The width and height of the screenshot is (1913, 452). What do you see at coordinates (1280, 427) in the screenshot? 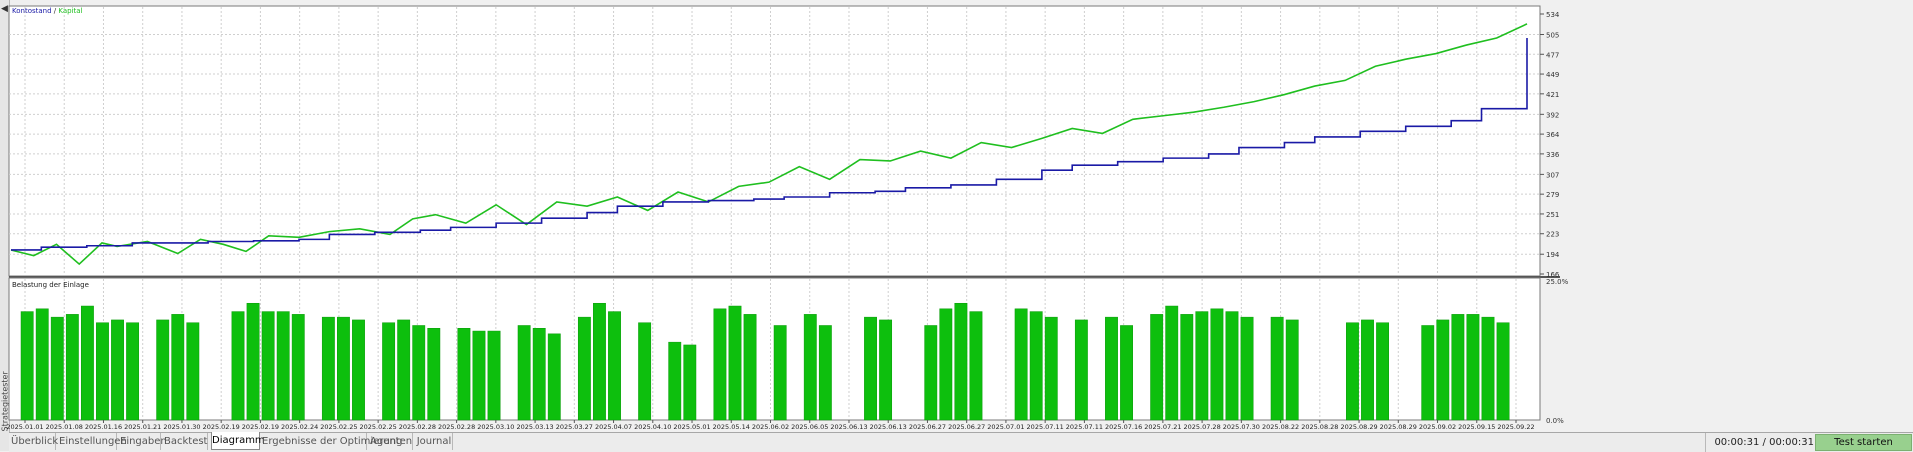
I see `x-tick-label: 2025.08.22` at bounding box center [1280, 427].